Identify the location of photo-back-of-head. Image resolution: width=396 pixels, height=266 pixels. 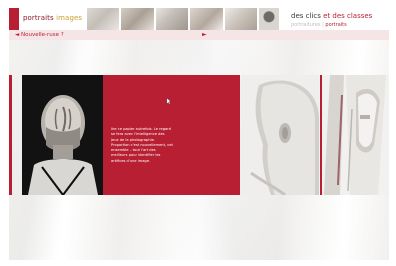
(62, 135).